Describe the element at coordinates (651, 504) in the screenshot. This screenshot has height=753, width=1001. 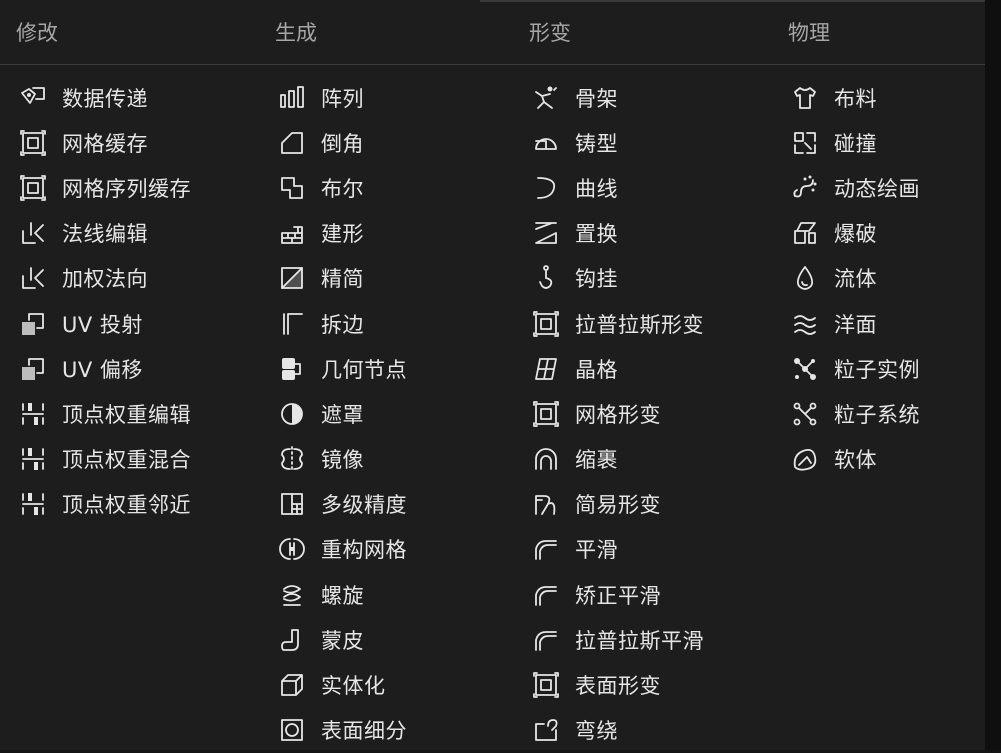
I see `menu-item-simple-deform: 简易形变` at that location.